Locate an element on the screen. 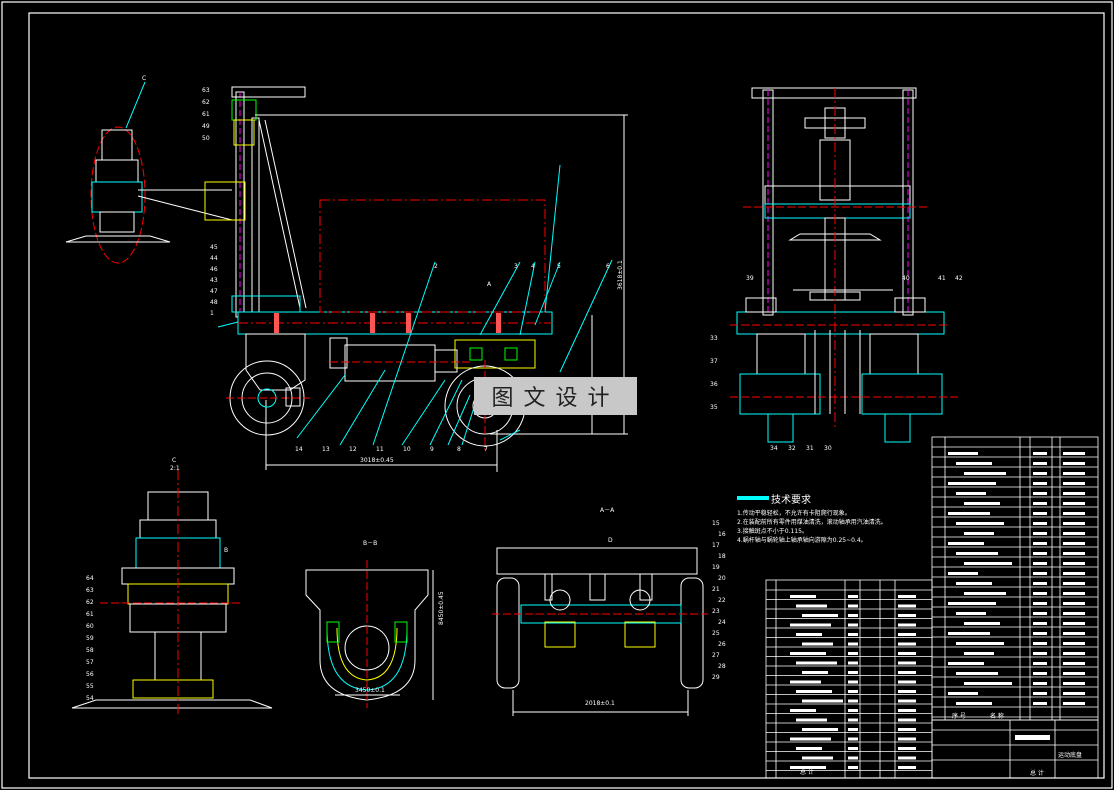 The height and width of the screenshot is (790, 1114). section-bb is located at coordinates (369, 634).